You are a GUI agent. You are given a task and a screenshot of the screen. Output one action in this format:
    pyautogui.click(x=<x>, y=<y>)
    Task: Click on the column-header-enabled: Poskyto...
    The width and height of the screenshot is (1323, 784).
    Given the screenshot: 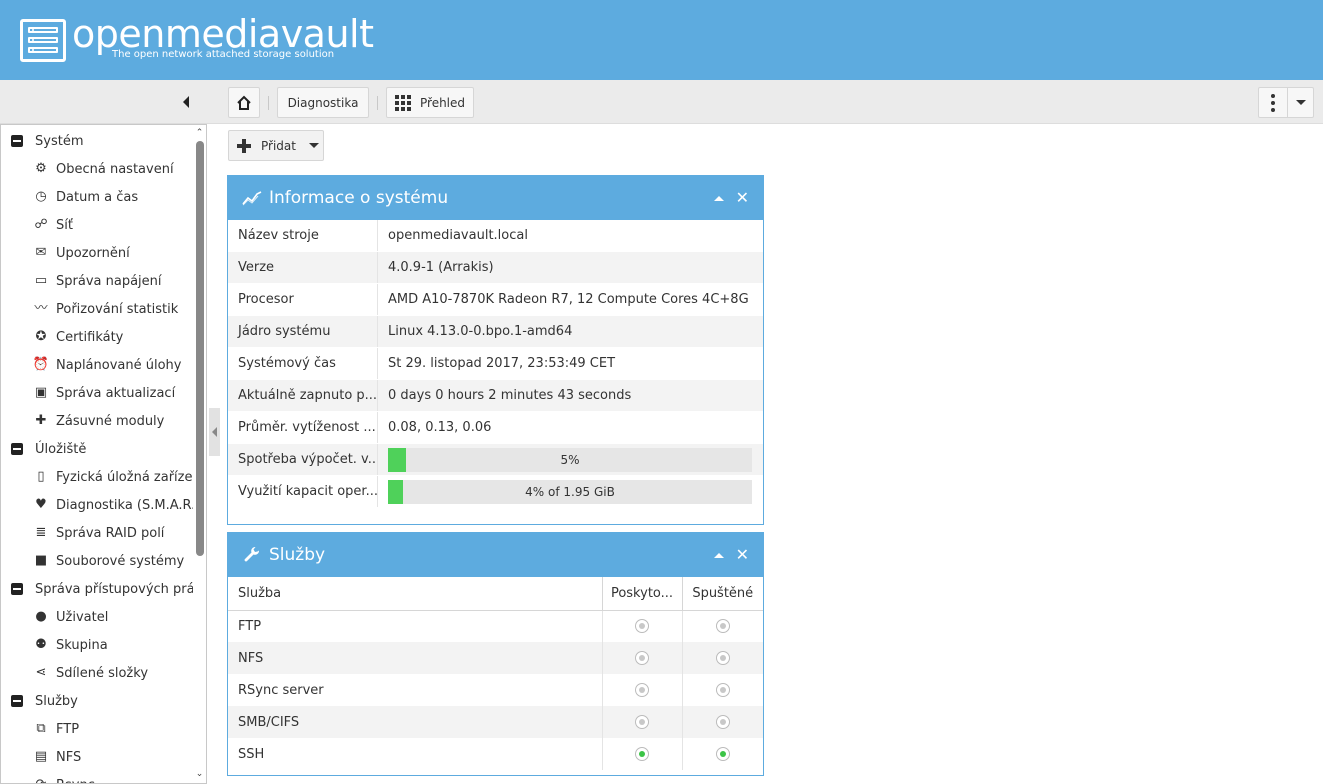 What is the action you would take?
    pyautogui.click(x=641, y=594)
    